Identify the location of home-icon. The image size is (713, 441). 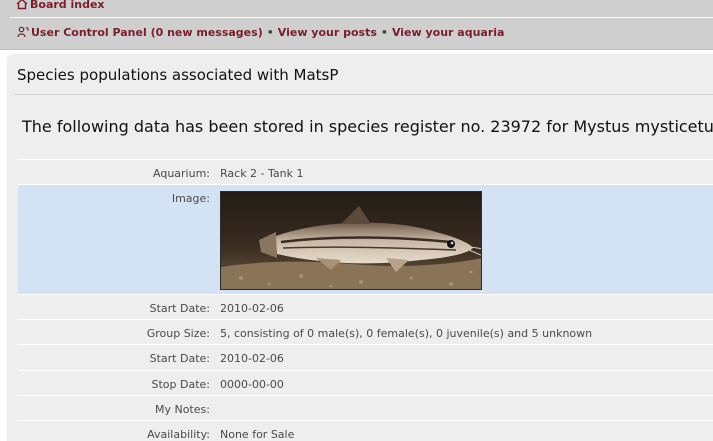
(22, 5).